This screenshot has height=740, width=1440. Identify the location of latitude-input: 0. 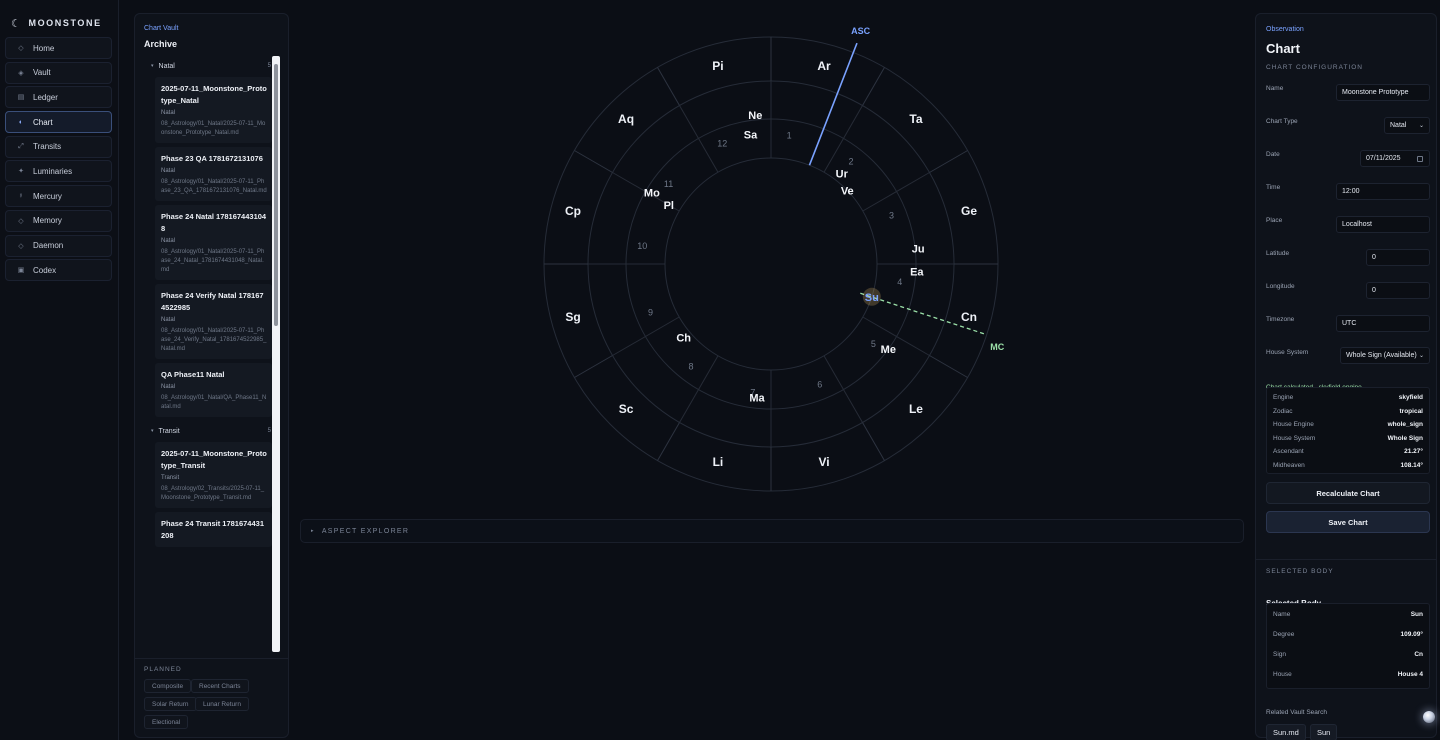
(1398, 257).